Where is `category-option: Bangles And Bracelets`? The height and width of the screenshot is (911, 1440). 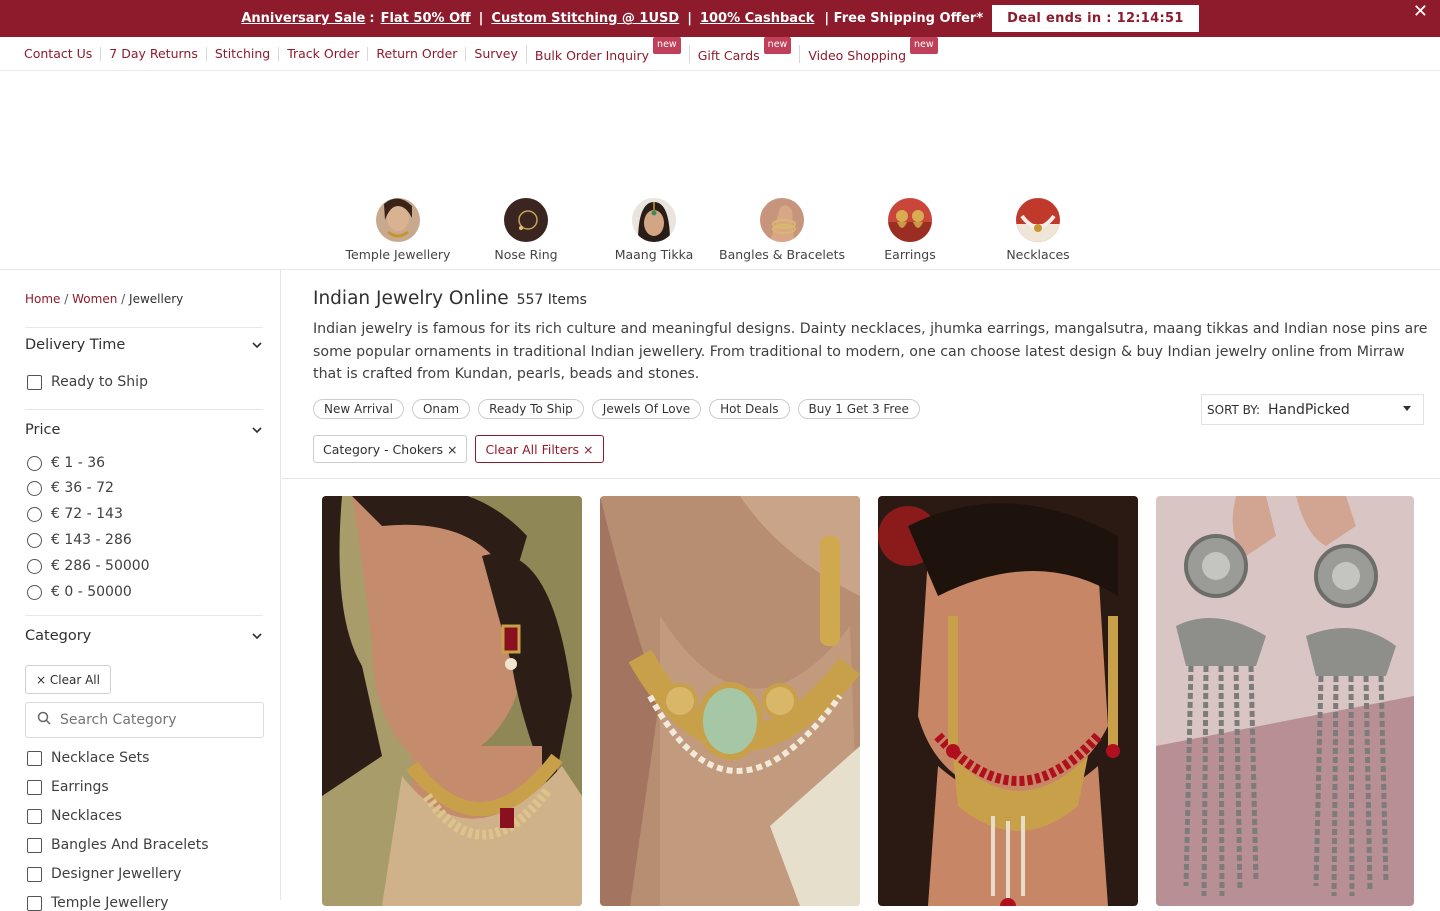
category-option: Bangles And Bracelets is located at coordinates (118, 845).